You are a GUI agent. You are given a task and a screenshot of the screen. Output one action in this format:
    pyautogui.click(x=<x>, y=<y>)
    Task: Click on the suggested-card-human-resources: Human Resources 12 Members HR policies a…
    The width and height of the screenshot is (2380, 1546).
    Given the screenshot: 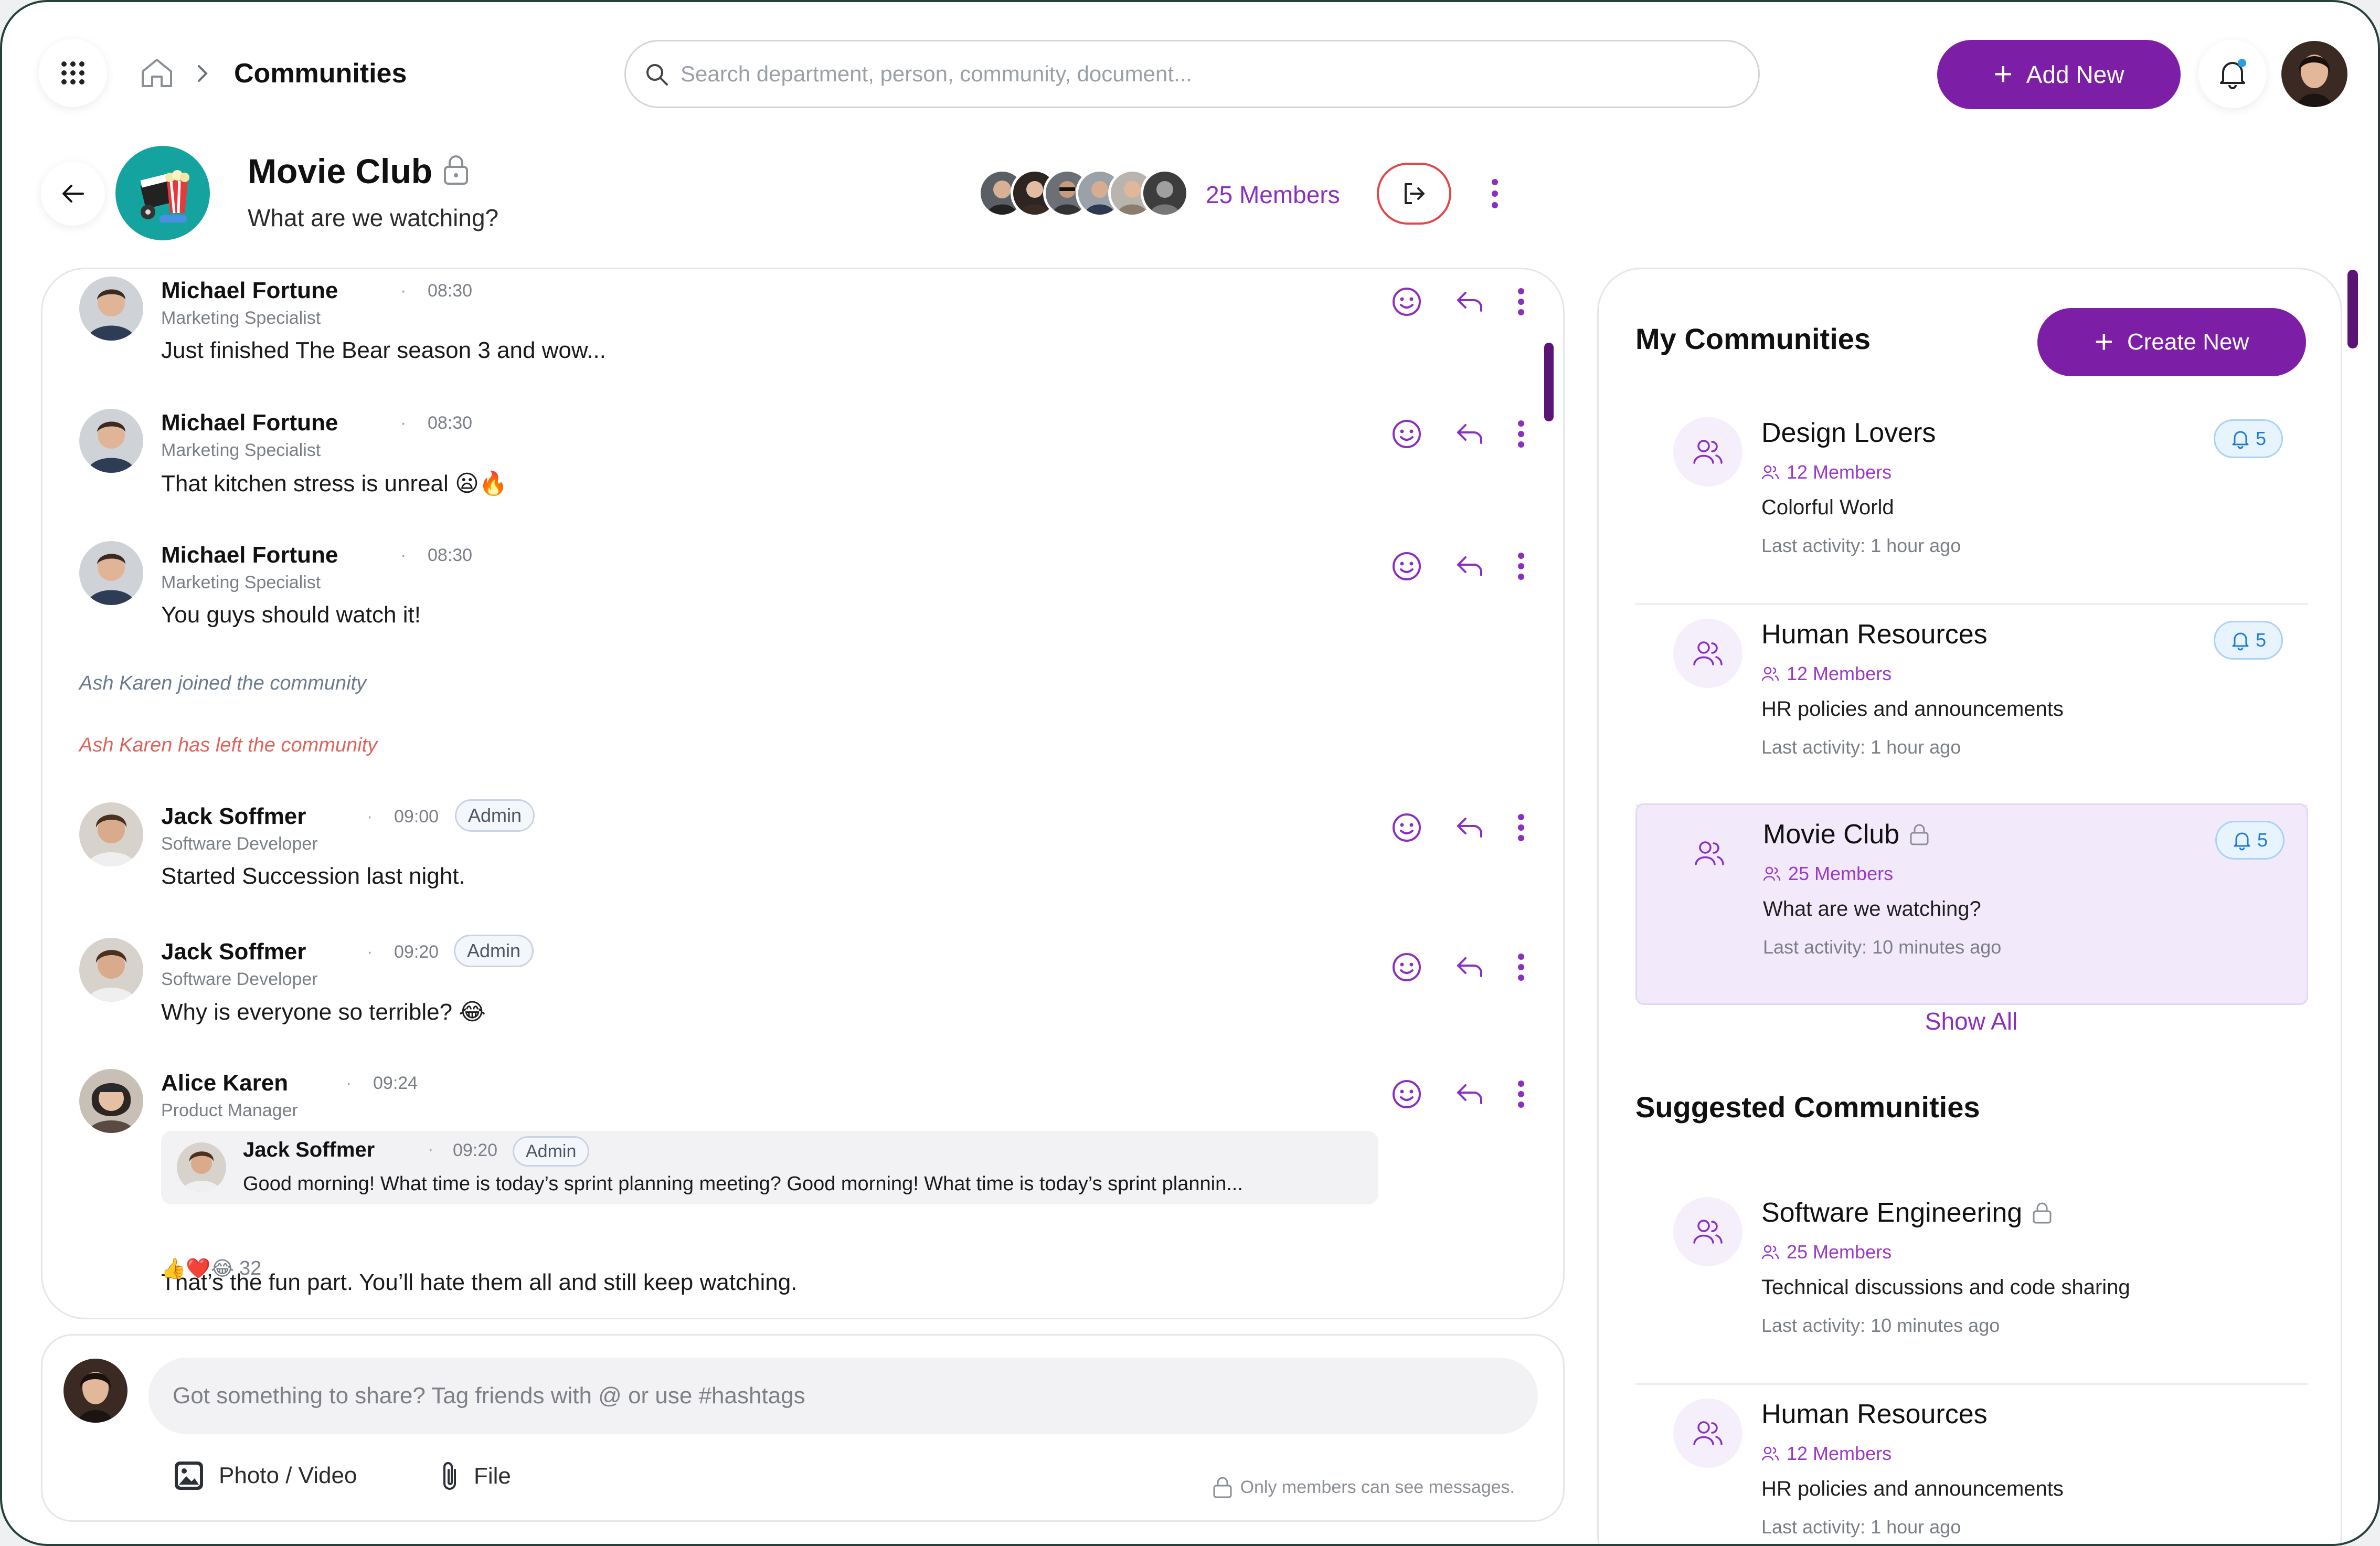 What is the action you would take?
    pyautogui.click(x=1971, y=1464)
    